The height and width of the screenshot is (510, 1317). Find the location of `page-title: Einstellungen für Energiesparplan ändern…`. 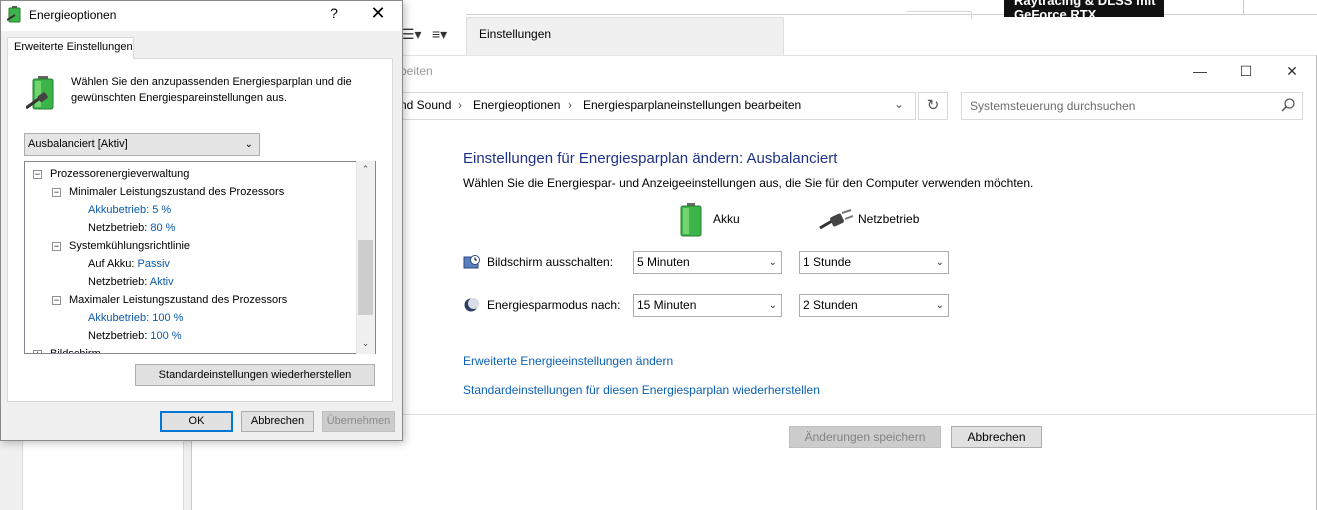

page-title: Einstellungen für Energiesparplan ändern… is located at coordinates (650, 158).